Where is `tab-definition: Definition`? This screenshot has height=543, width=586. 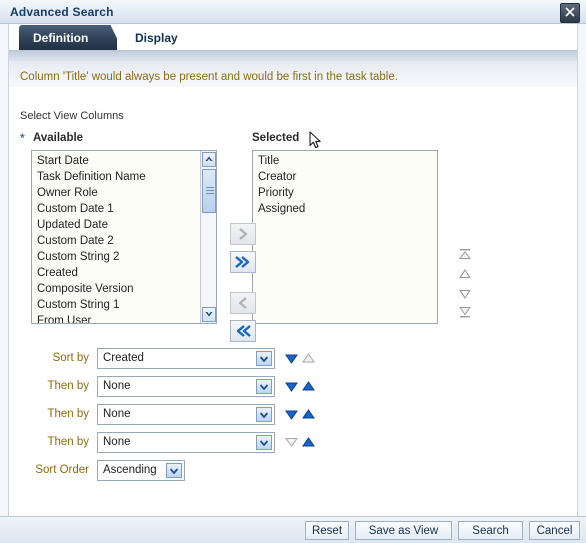
tab-definition: Definition is located at coordinates (71, 38).